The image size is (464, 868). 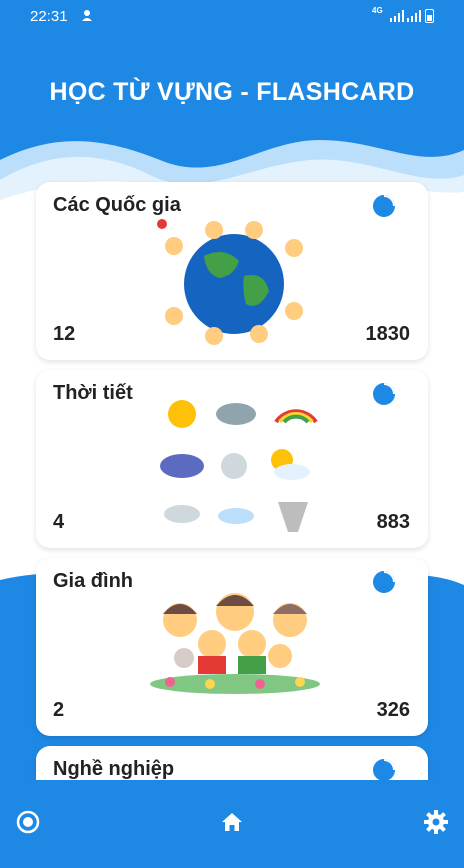 I want to click on card-right-count: 1830, so click(x=388, y=334).